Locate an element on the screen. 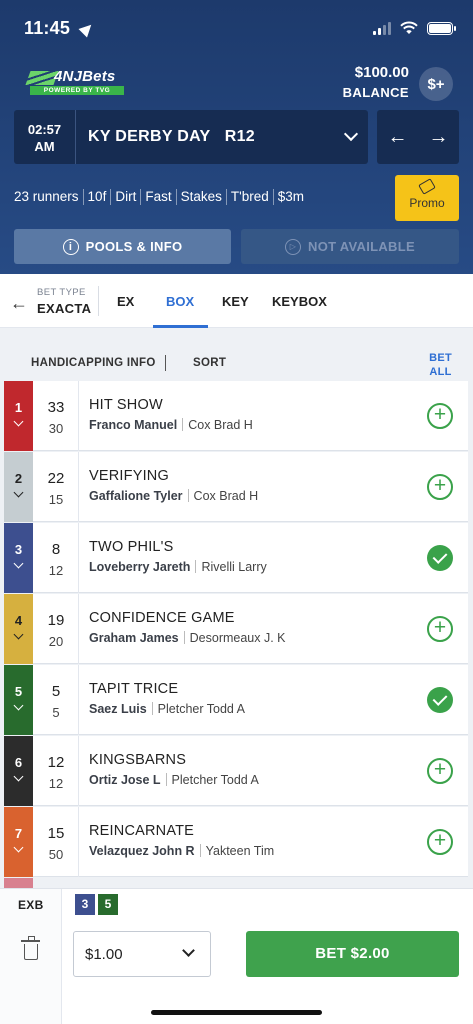 This screenshot has width=473, height=1024. divider is located at coordinates (183, 424).